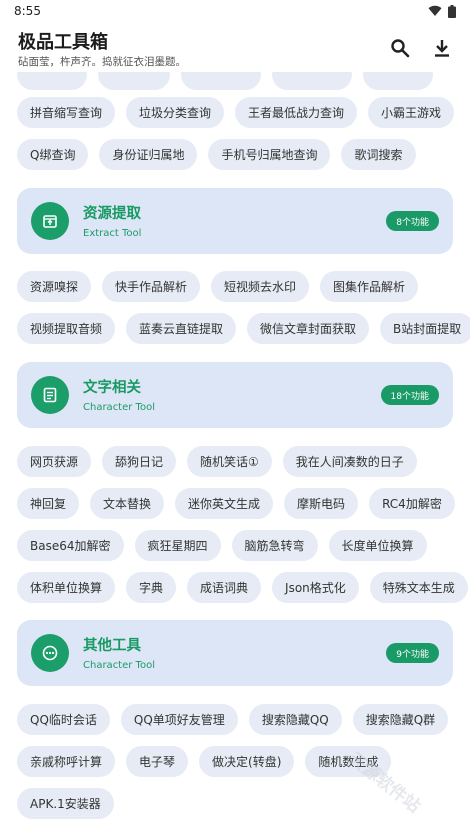  What do you see at coordinates (54, 461) in the screenshot?
I see `tool-chip: 网页获源` at bounding box center [54, 461].